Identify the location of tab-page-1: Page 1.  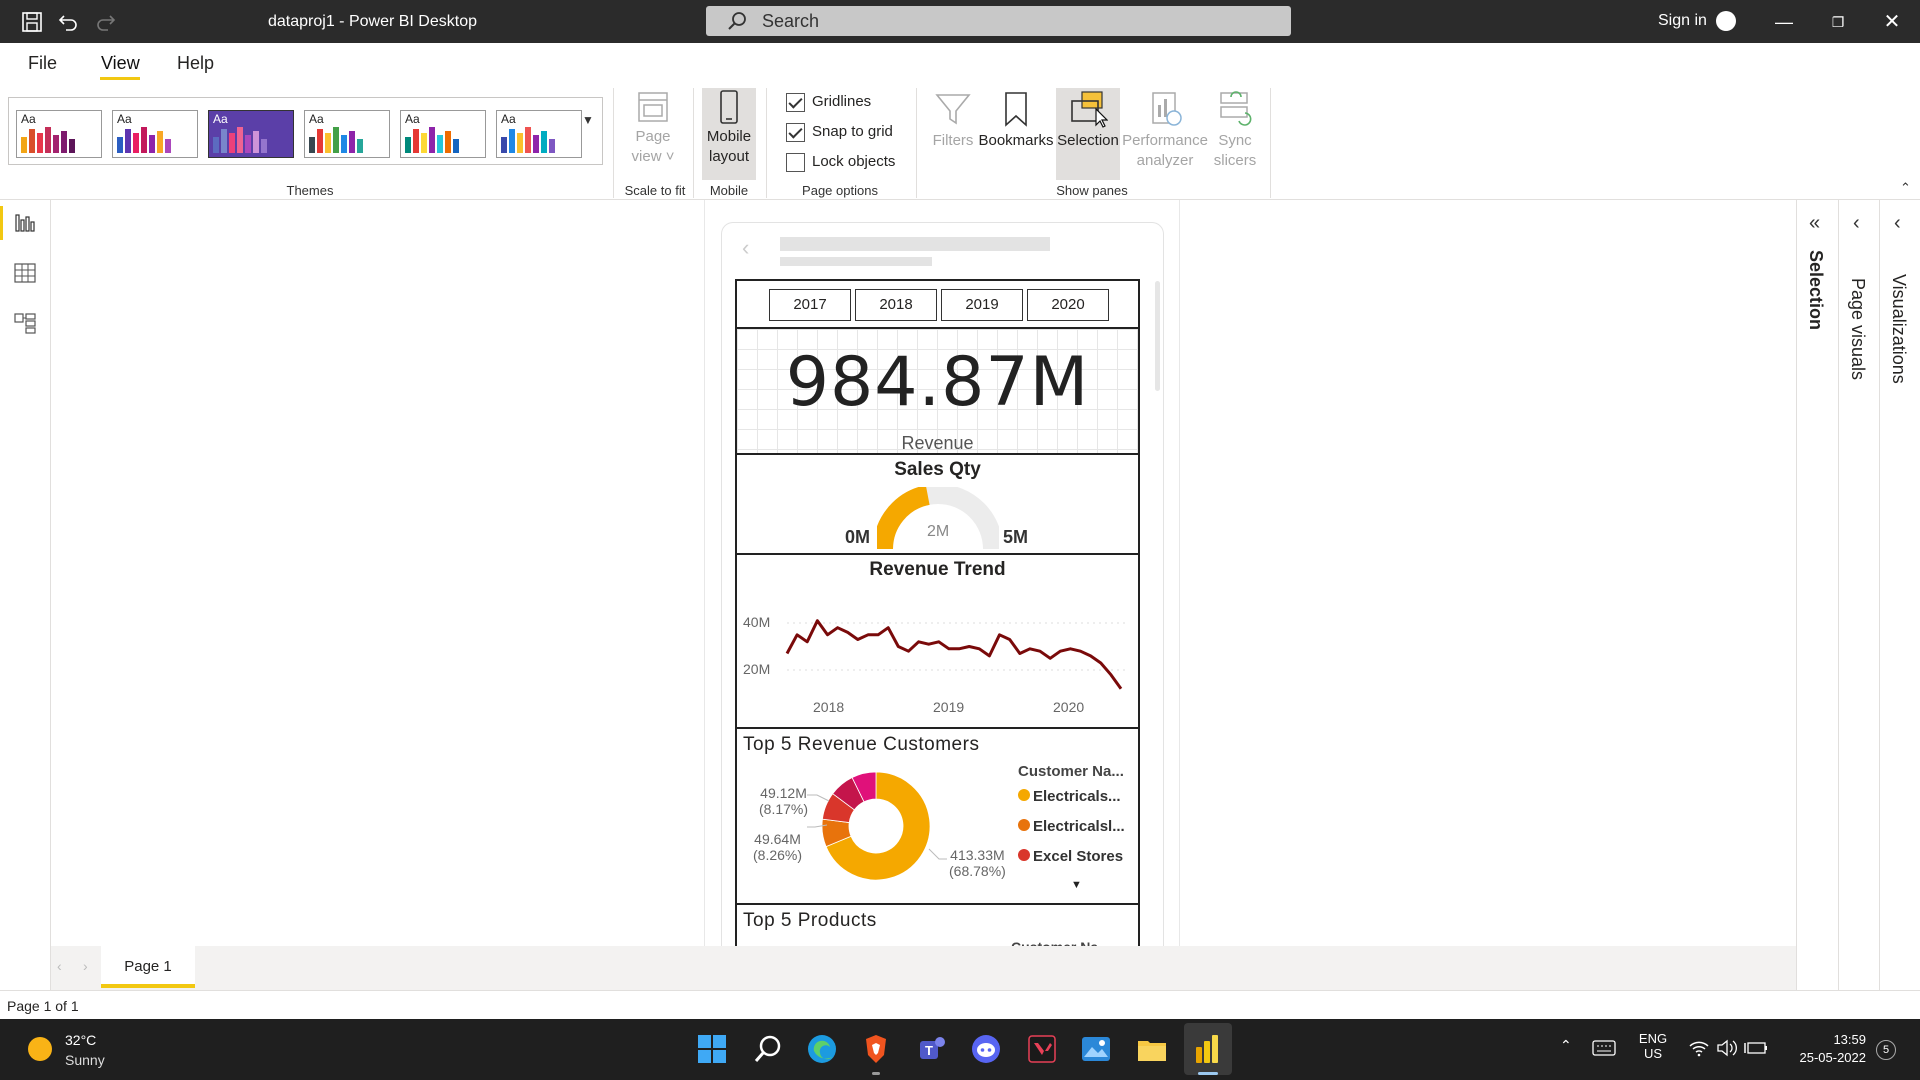
(148, 967).